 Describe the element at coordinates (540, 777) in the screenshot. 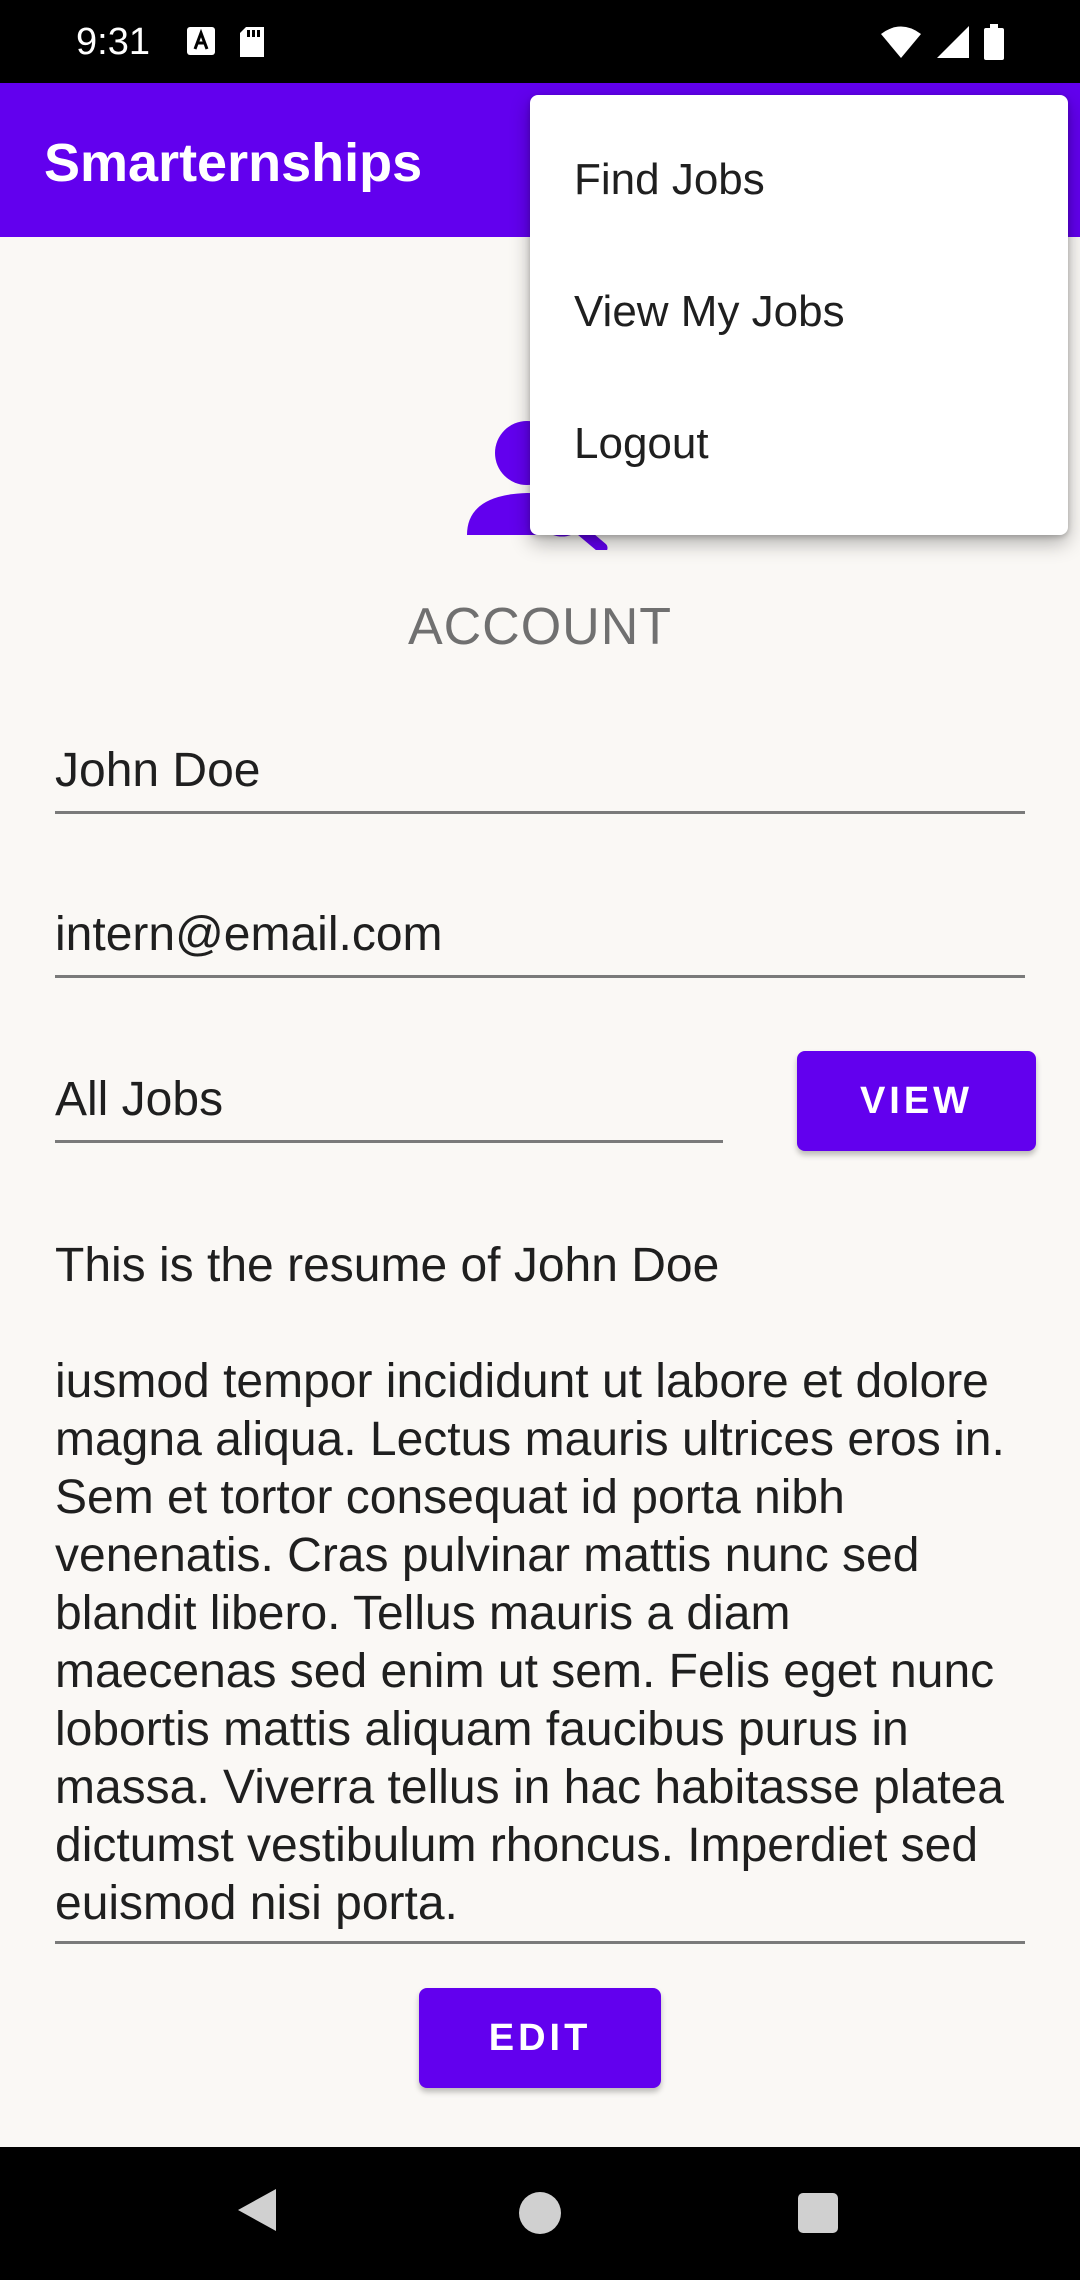

I see `name-field: John Doe` at that location.